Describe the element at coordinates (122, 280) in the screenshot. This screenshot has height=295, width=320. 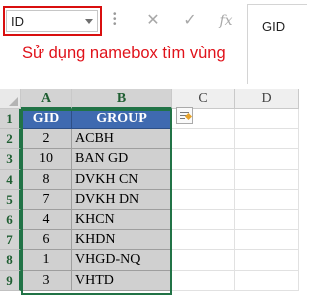
I see `table-cell: VHTD` at that location.